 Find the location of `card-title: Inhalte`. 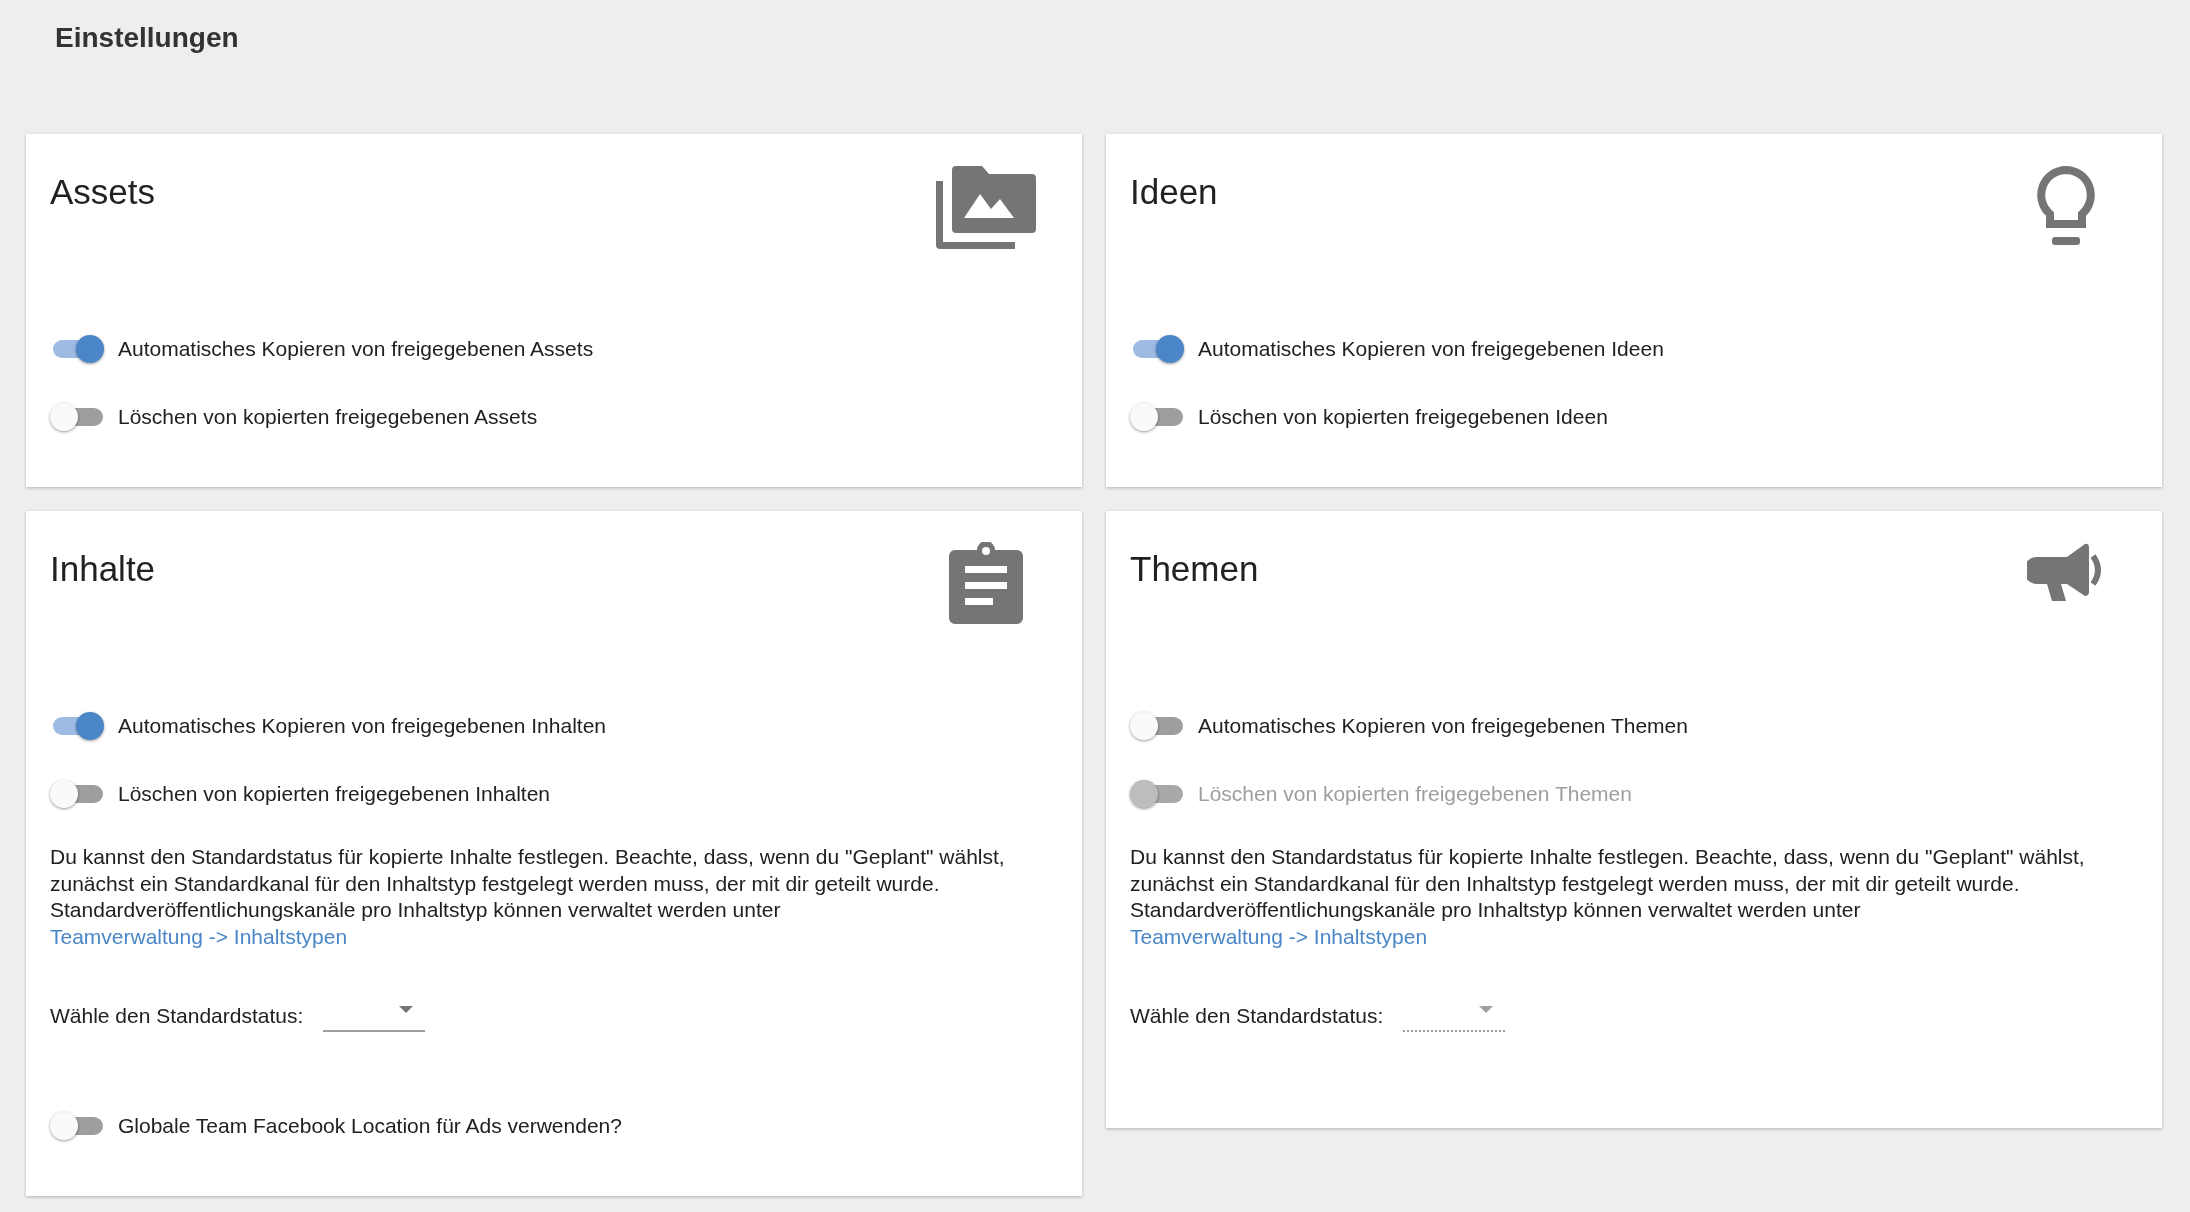

card-title: Inhalte is located at coordinates (103, 569).